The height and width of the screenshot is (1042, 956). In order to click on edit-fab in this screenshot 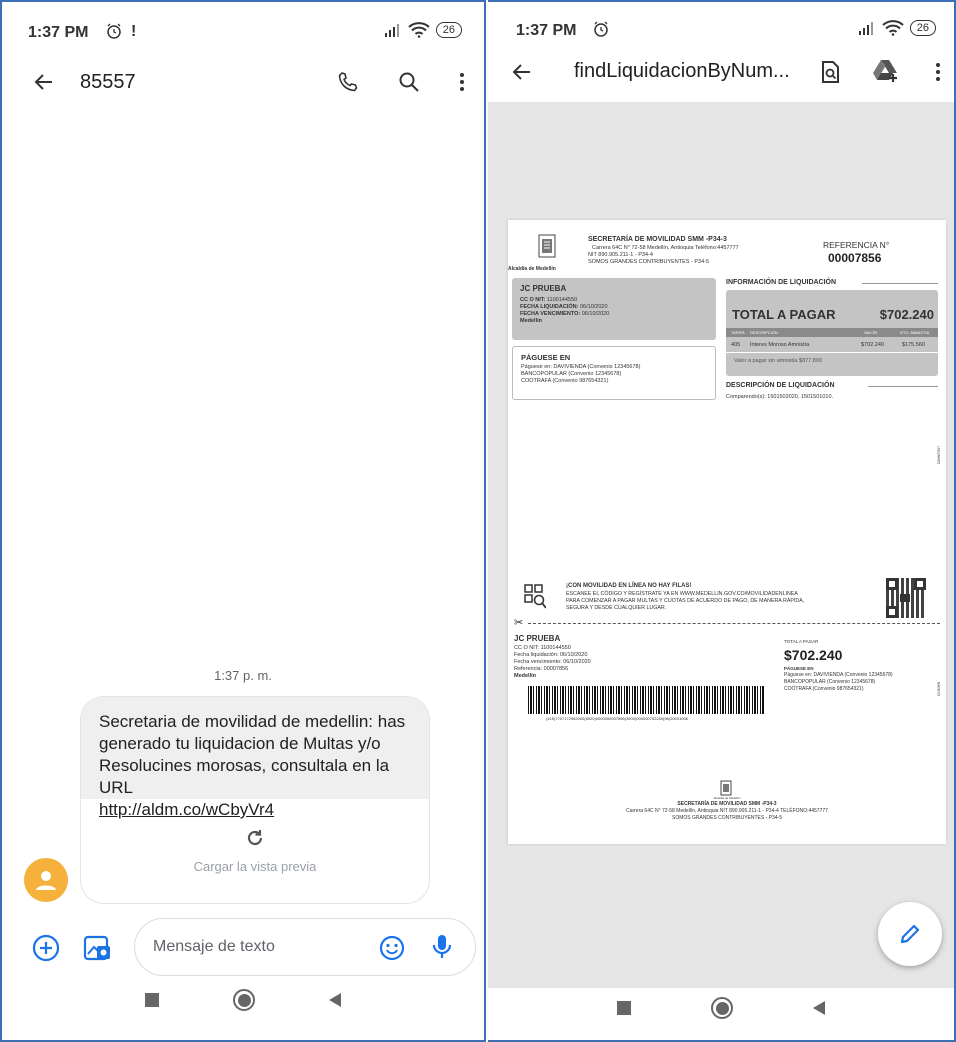, I will do `click(910, 934)`.